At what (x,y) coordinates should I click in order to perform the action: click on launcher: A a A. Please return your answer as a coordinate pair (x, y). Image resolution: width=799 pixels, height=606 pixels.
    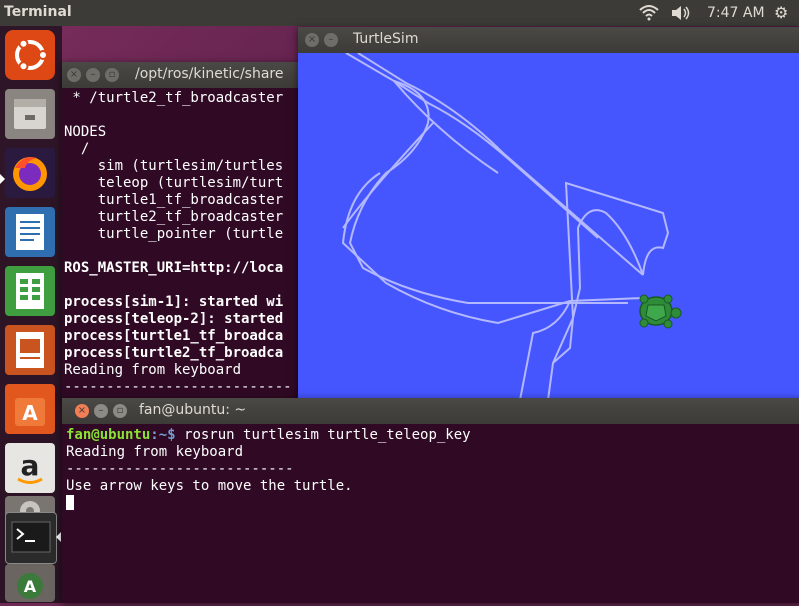
    Looking at the image, I should click on (31, 314).